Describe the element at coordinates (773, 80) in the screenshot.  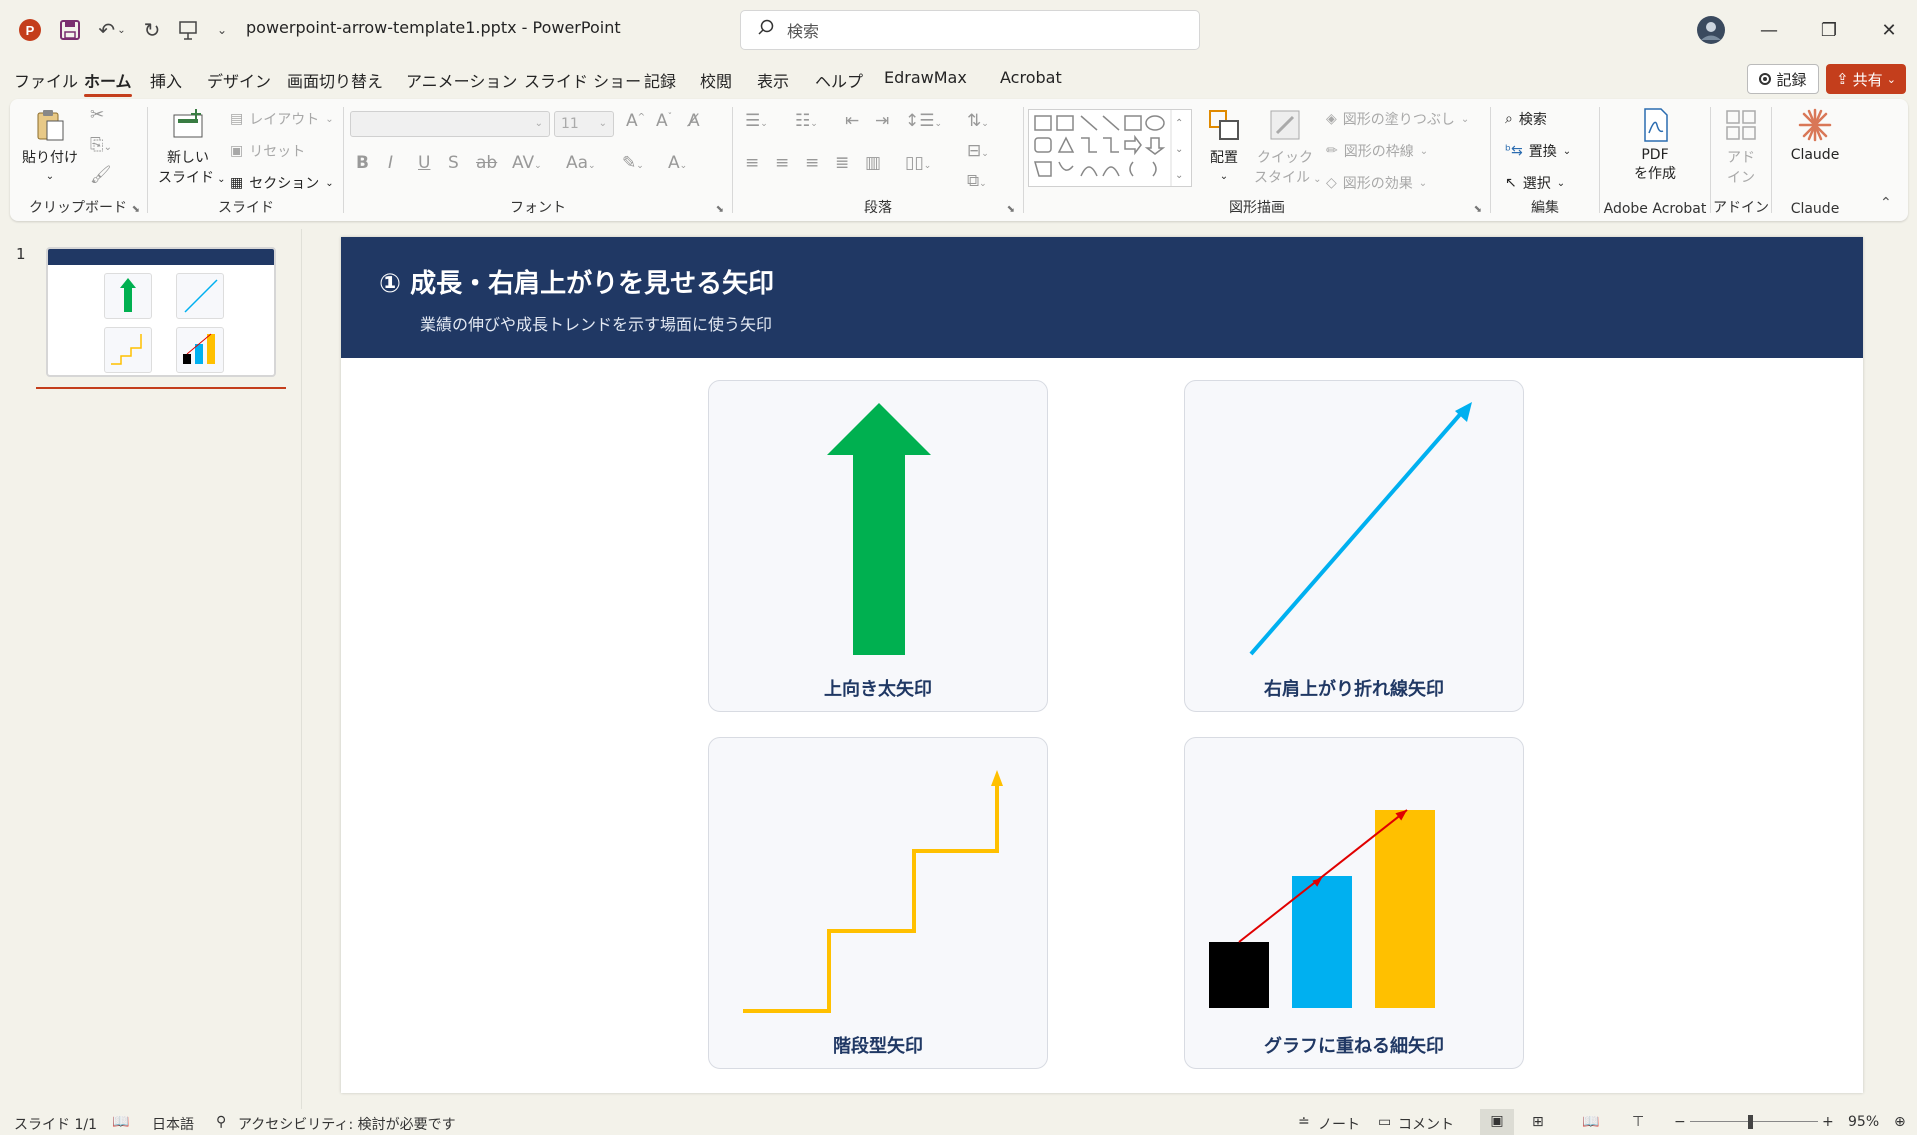
I see `tab-view: 表示` at that location.